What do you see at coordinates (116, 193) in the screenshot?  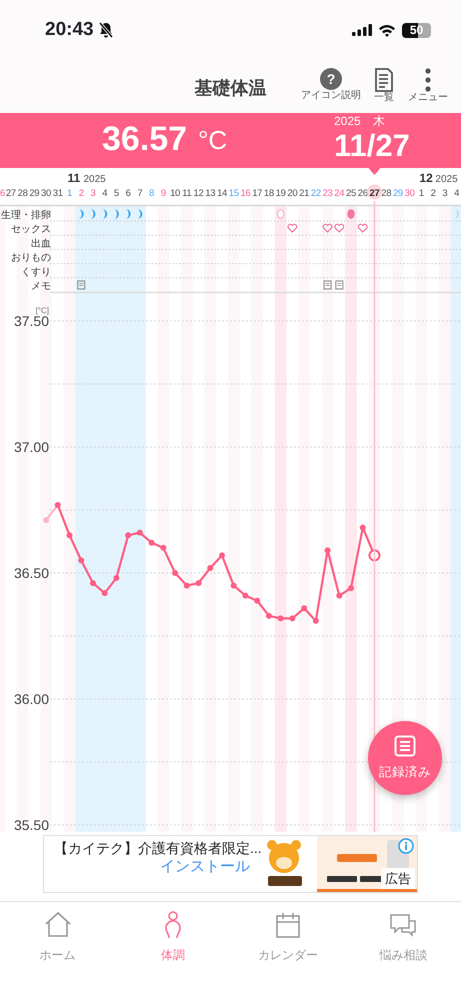 I see `day-label: 5` at bounding box center [116, 193].